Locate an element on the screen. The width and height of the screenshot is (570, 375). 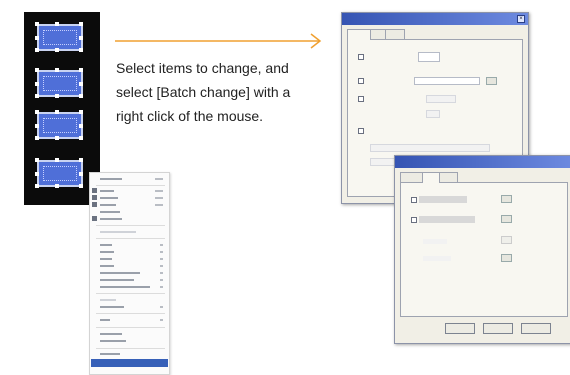
ok-button is located at coordinates (460, 328).